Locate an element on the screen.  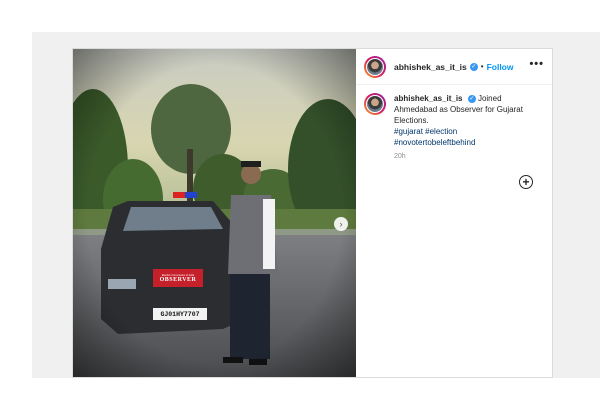
observer-board: Election Commission of India OBSERVER is located at coordinates (178, 278).